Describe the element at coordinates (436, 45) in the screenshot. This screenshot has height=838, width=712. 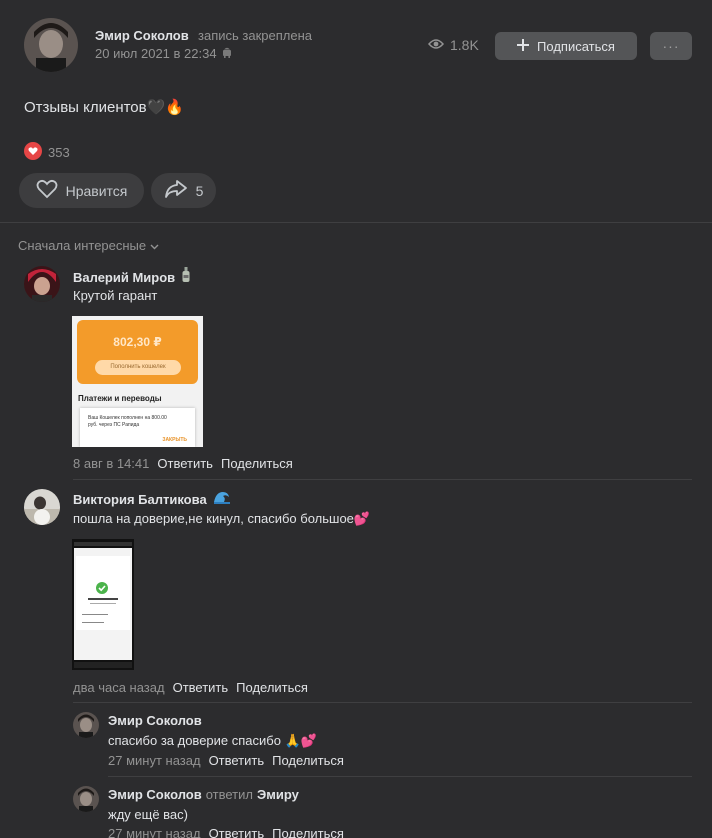
I see `eye-icon` at that location.